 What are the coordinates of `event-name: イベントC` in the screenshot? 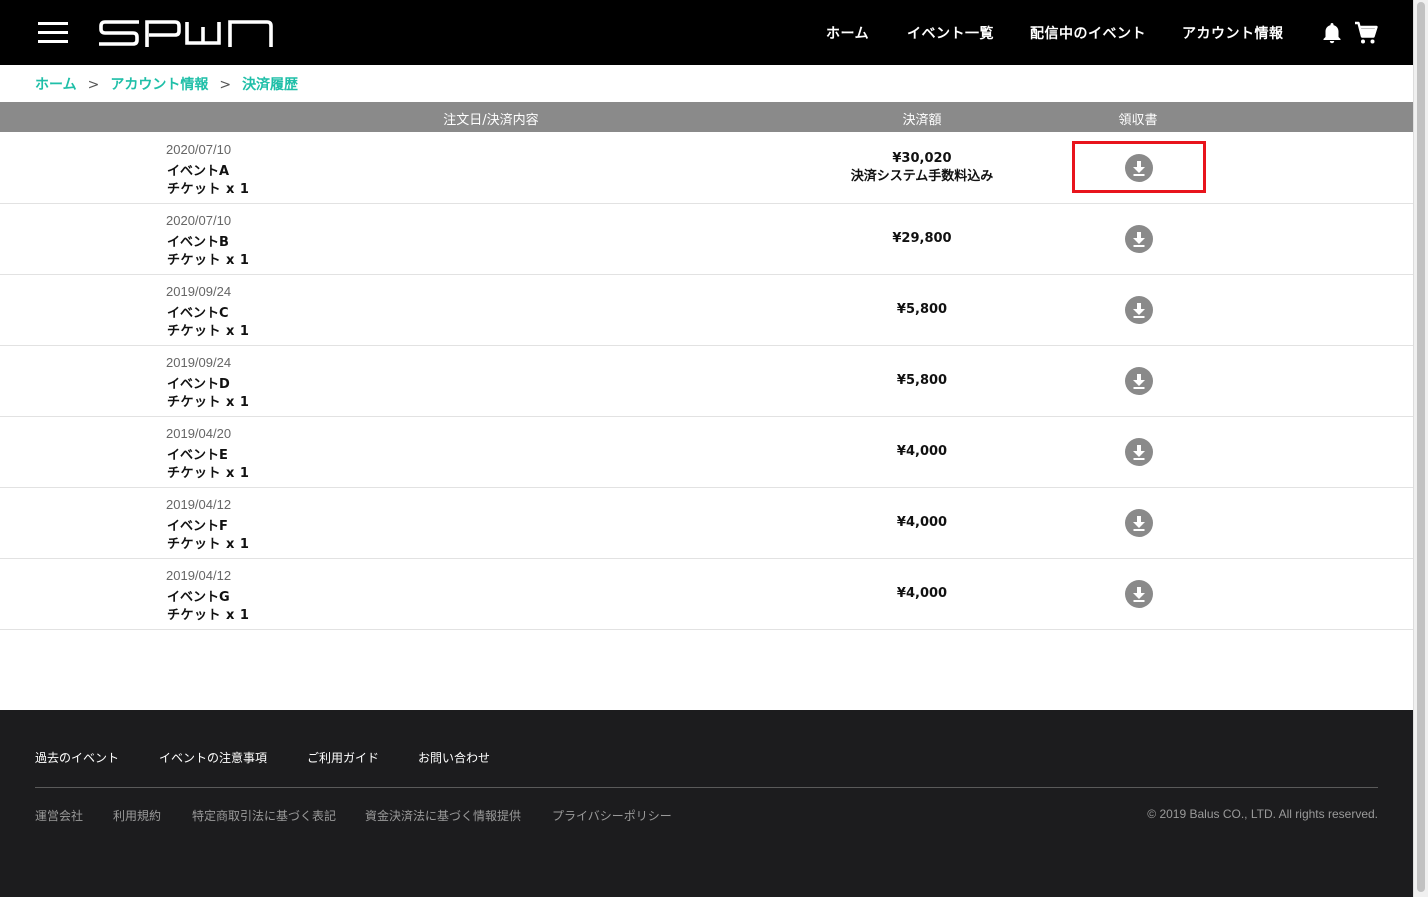 It's located at (198, 313).